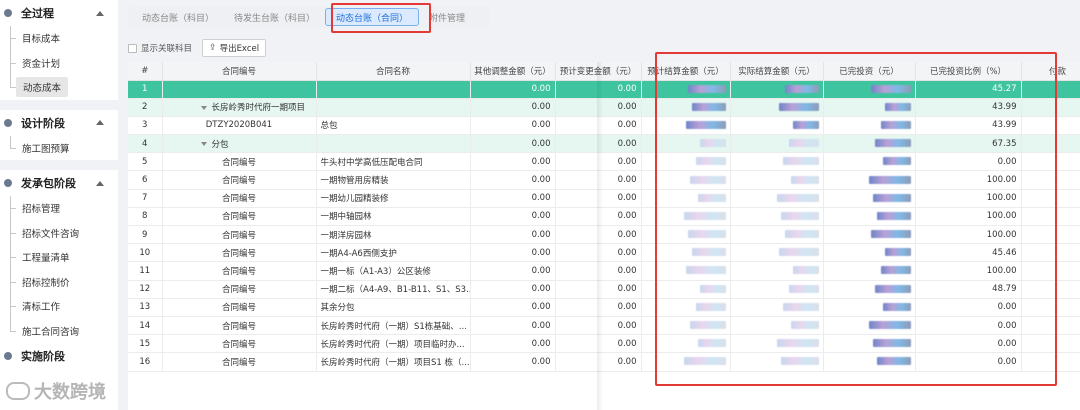 The height and width of the screenshot is (410, 1080). Describe the element at coordinates (393, 235) in the screenshot. I see `cell-contract-name: 一期洋房园林` at that location.